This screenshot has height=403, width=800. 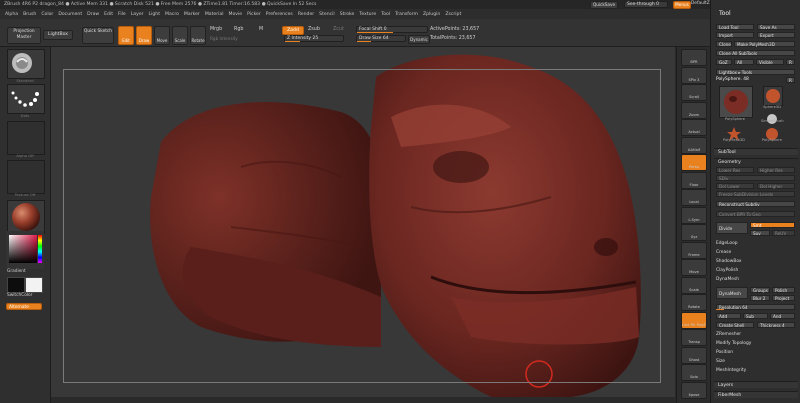 What do you see at coordinates (732, 293) in the screenshot?
I see `dynamesh-button: DynaMesh` at bounding box center [732, 293].